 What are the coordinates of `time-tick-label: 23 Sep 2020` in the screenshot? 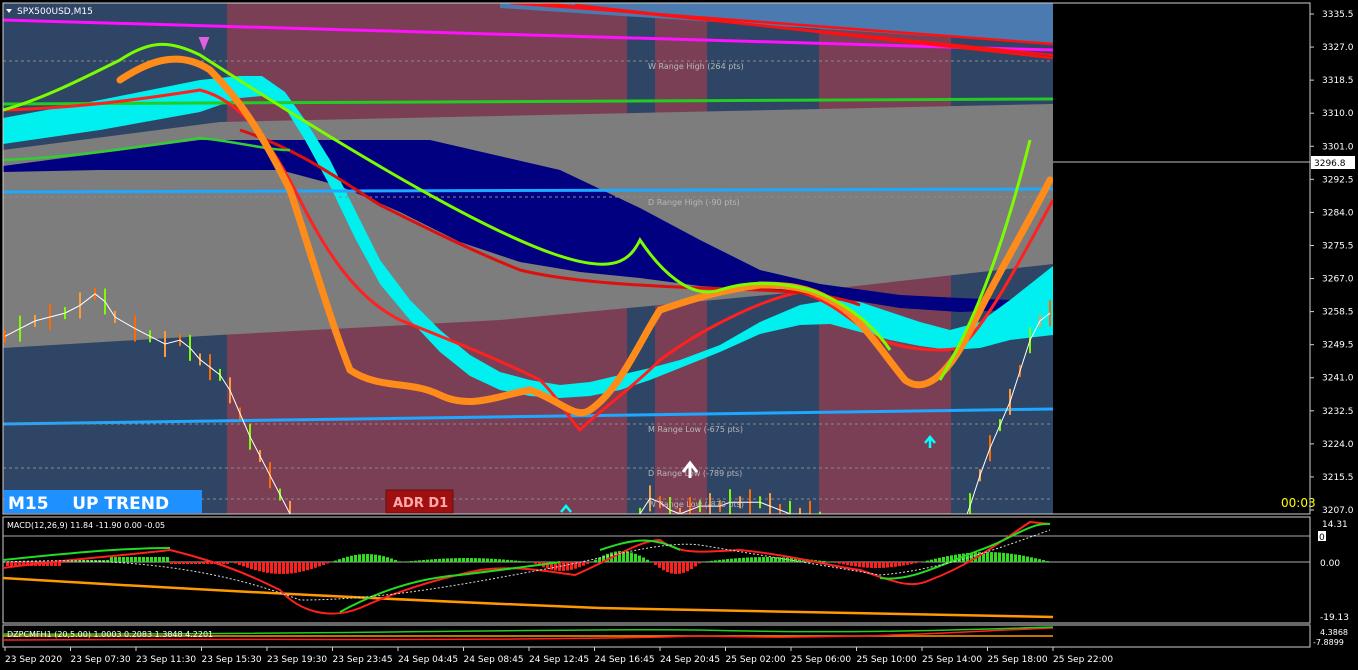 It's located at (33, 660).